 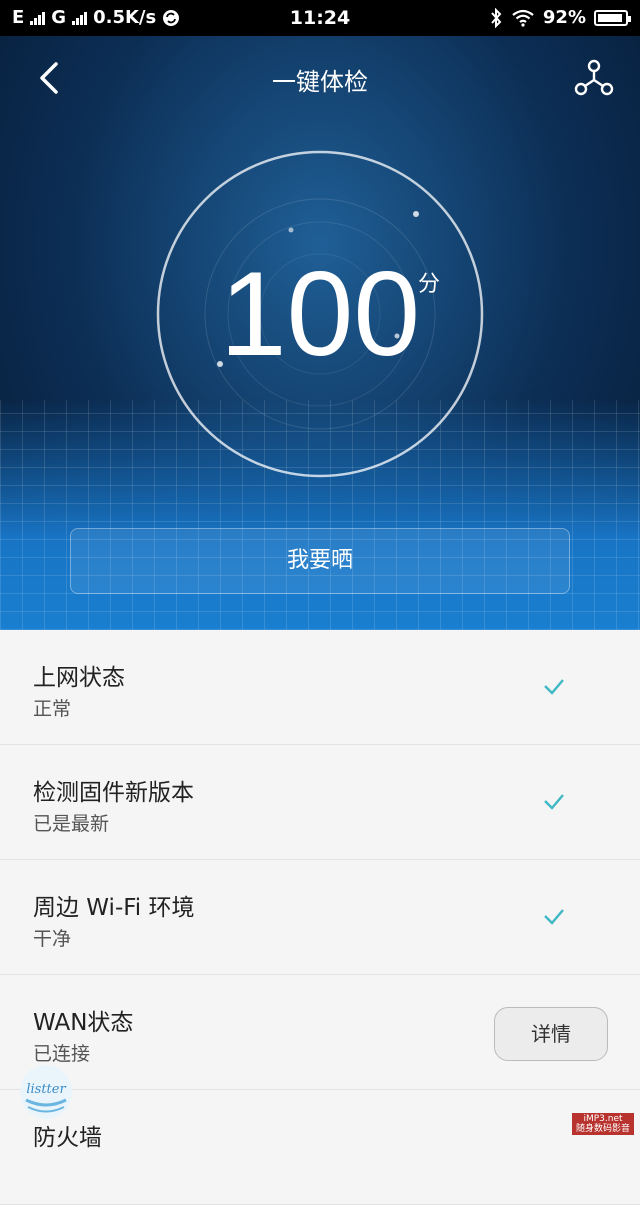 What do you see at coordinates (523, 18) in the screenshot?
I see `wifi-icon` at bounding box center [523, 18].